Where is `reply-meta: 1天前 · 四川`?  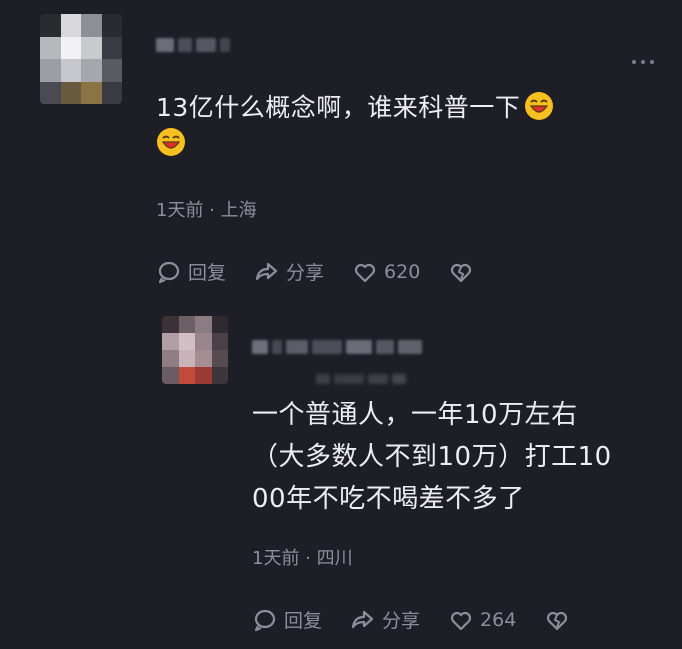 reply-meta: 1天前 · 四川 is located at coordinates (302, 558).